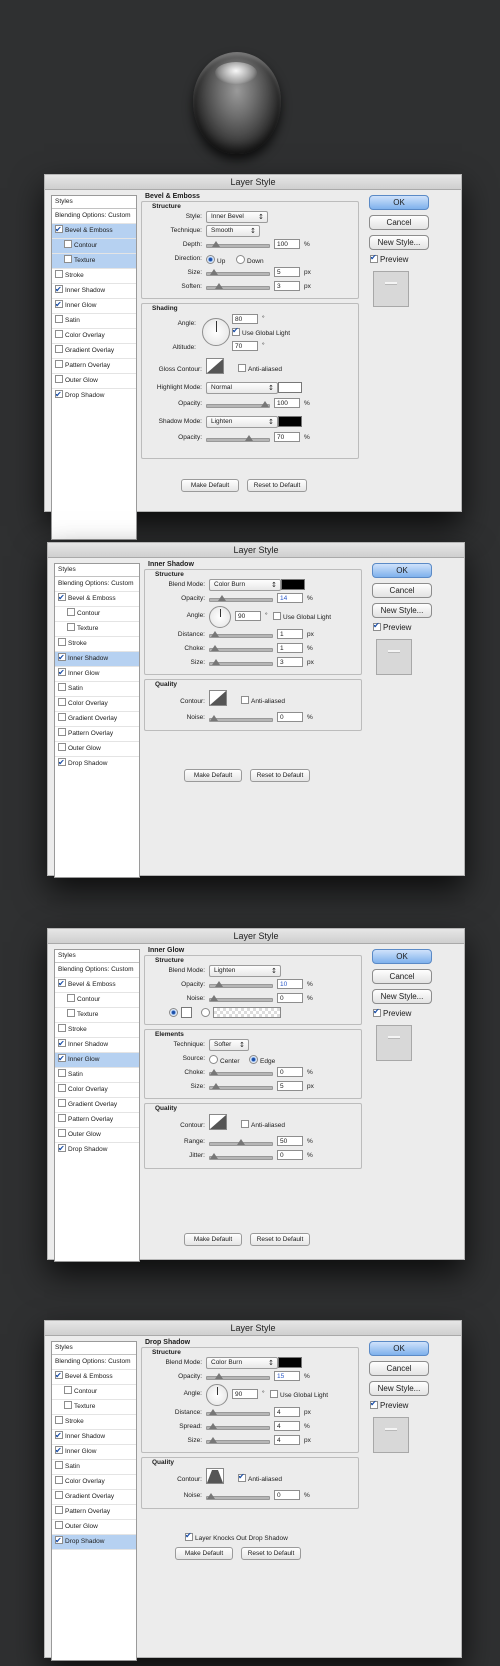 Image resolution: width=500 pixels, height=1666 pixels. I want to click on jitter-slider, so click(241, 1156).